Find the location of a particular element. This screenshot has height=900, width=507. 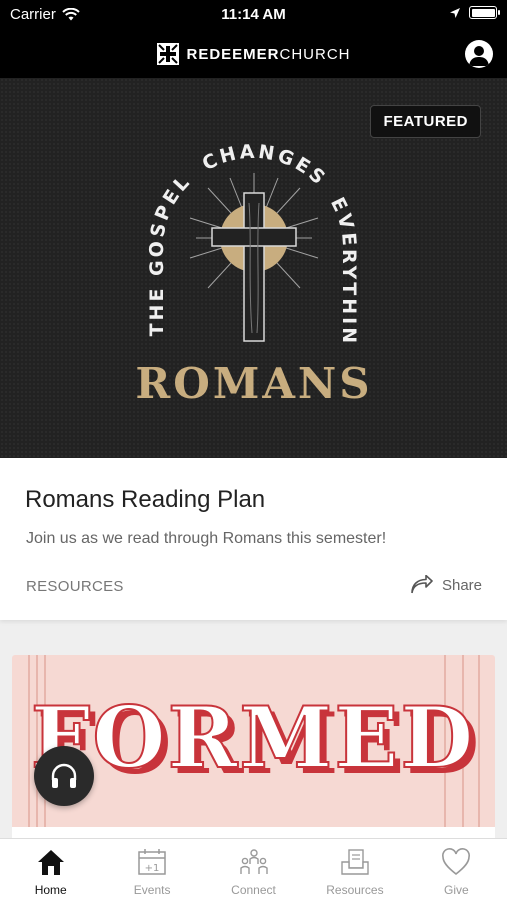

art-arc-left: THE GOSPEL is located at coordinates (171, 253).